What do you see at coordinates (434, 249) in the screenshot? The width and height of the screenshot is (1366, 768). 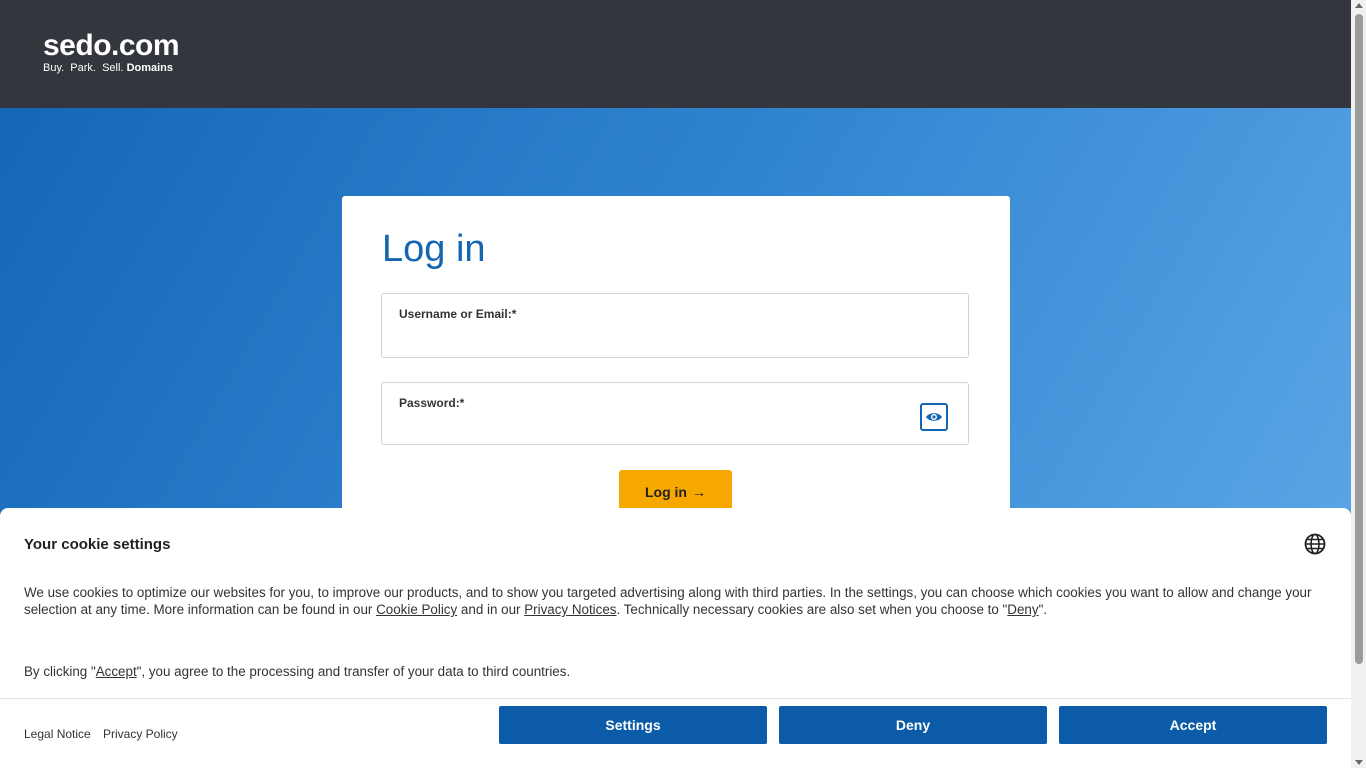 I see `login-title: Log in` at bounding box center [434, 249].